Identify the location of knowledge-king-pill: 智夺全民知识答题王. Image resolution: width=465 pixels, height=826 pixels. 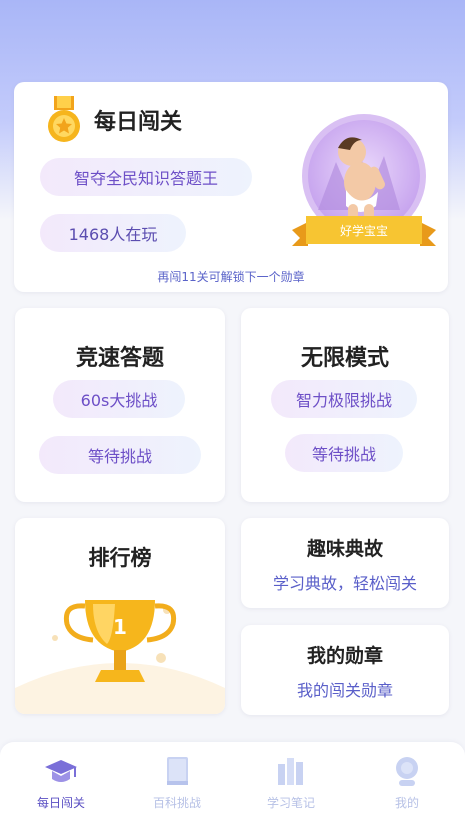
(146, 177).